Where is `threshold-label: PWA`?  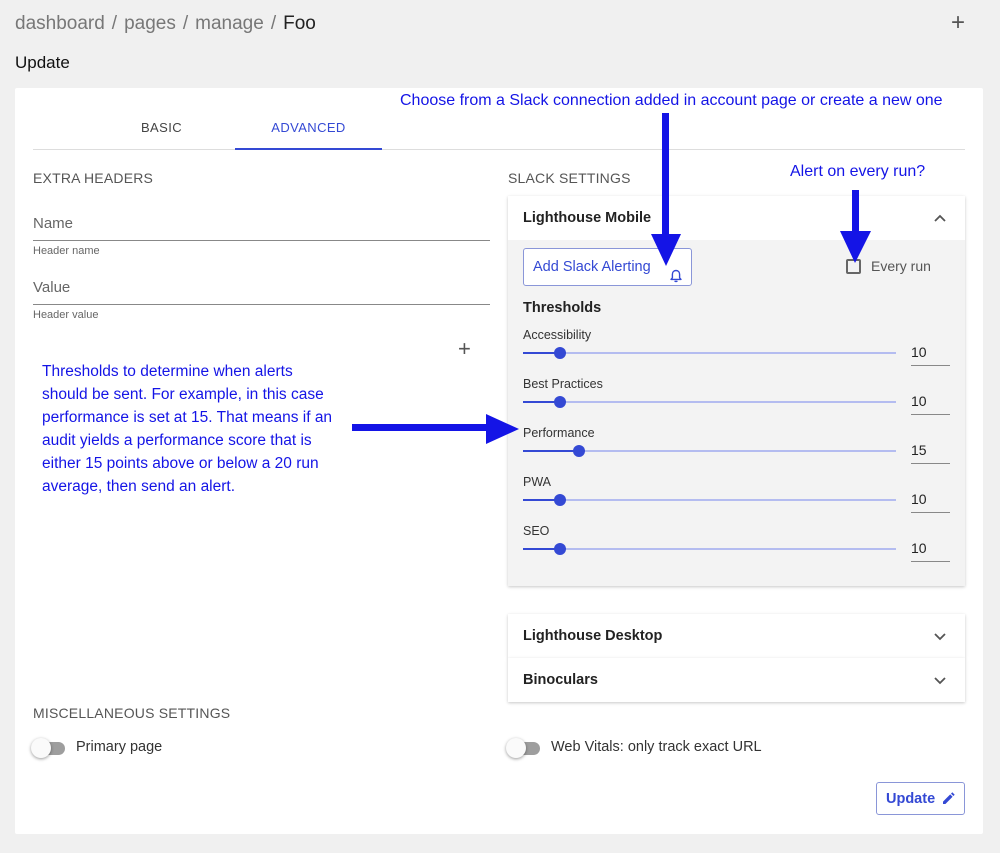 threshold-label: PWA is located at coordinates (537, 482).